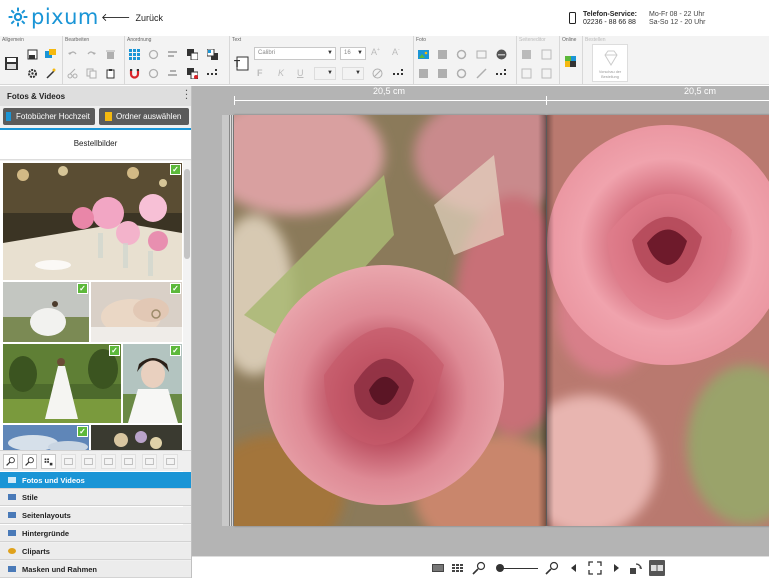 Image resolution: width=769 pixels, height=578 pixels. Describe the element at coordinates (657, 568) in the screenshot. I see `book-view-button` at that location.